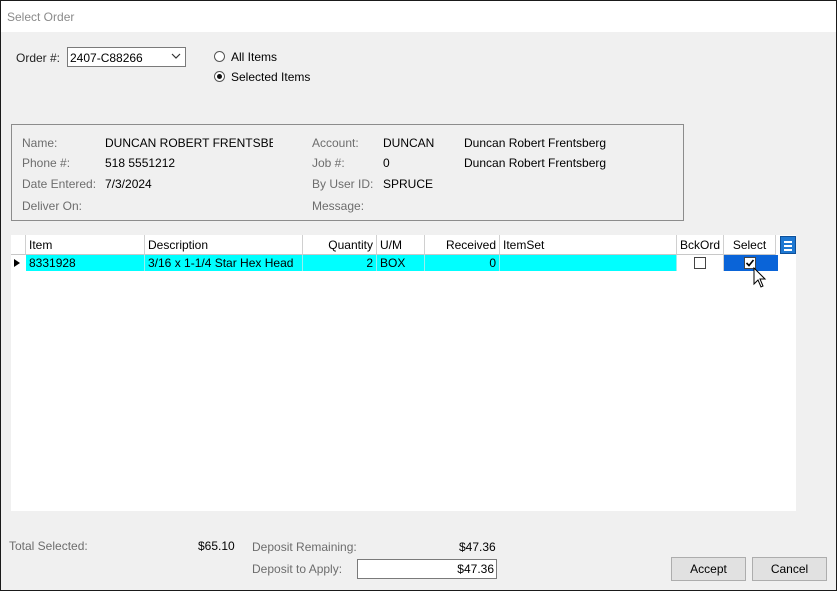 The image size is (837, 591). I want to click on title-bar: Select Order, so click(418, 16).